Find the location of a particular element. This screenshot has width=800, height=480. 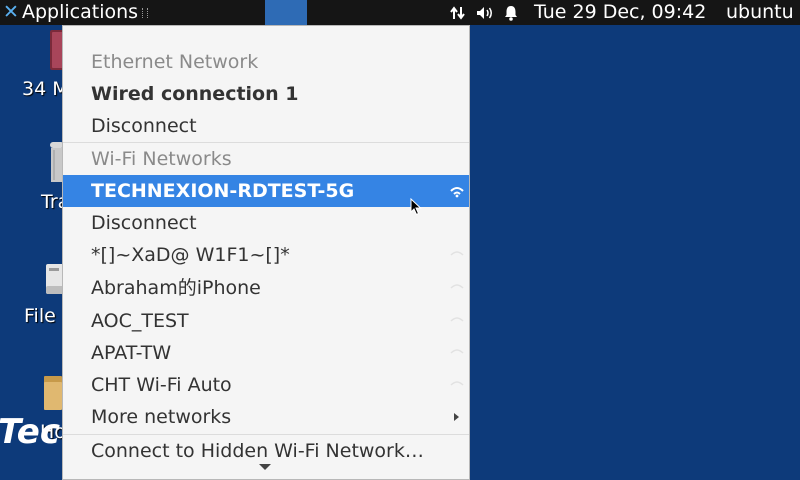

wifi-network-label: TECHNEXION-RDTEST-5G is located at coordinates (223, 191).